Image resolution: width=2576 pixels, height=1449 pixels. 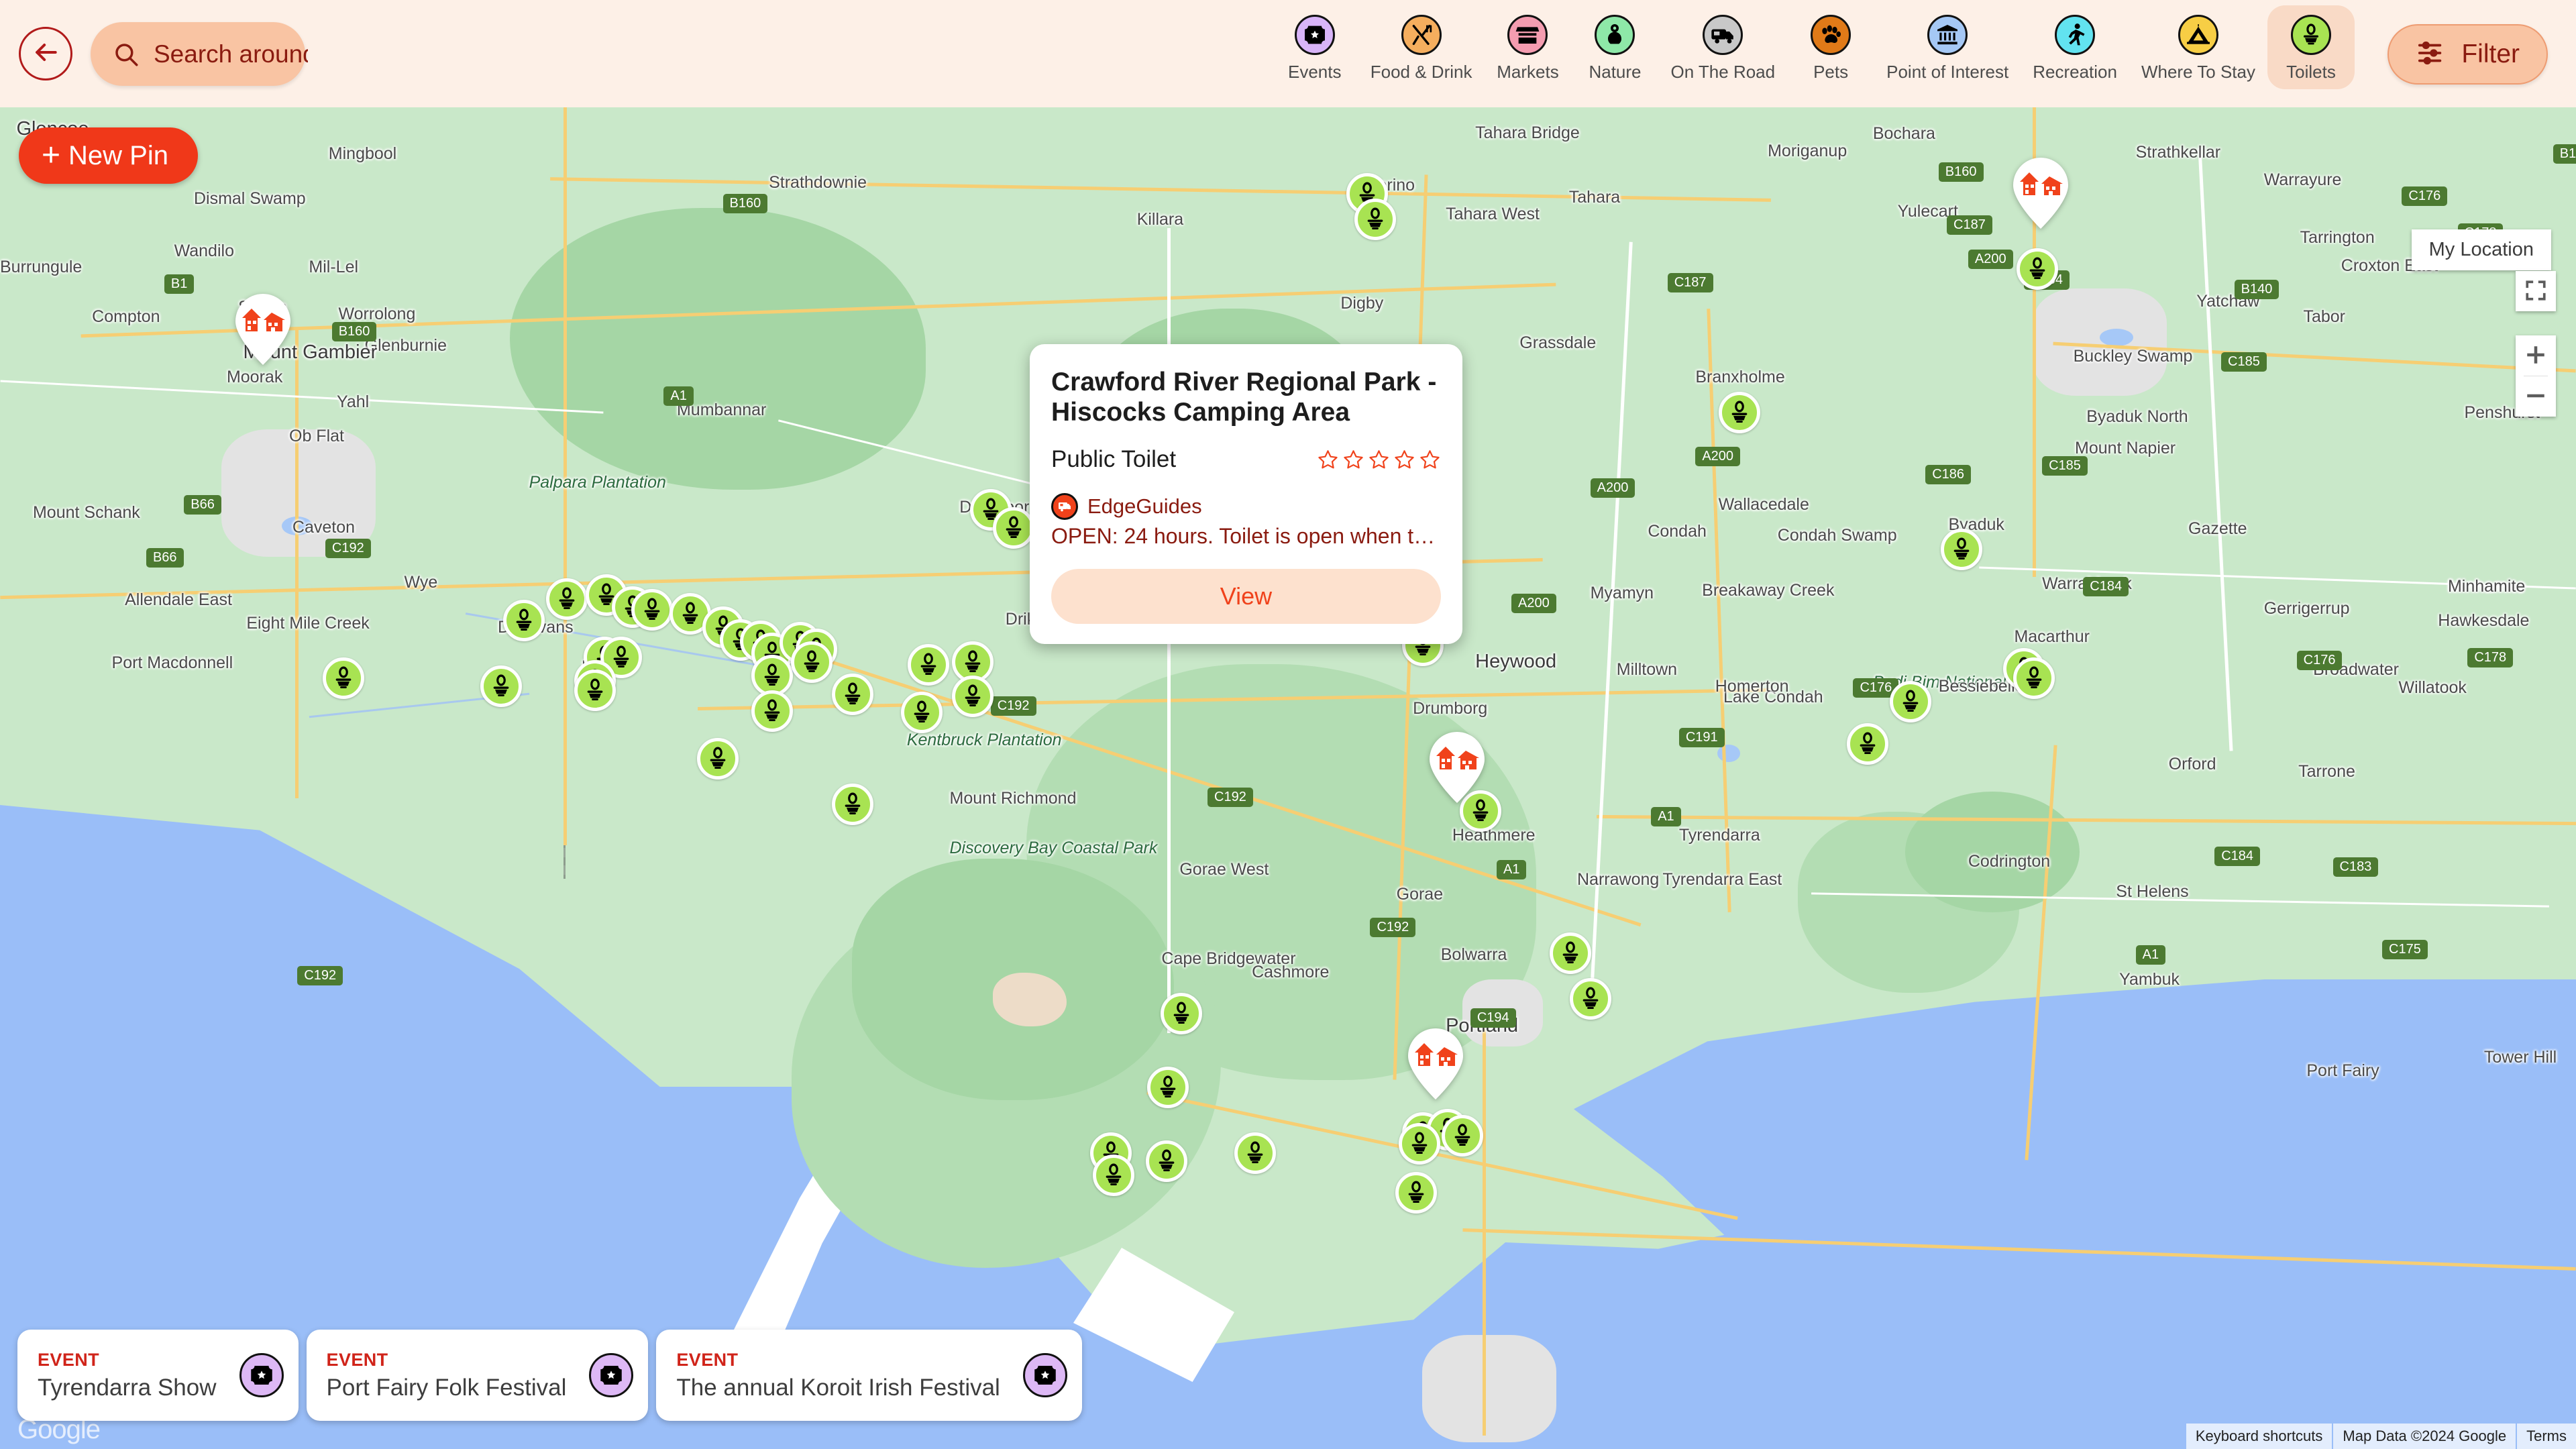 I want to click on event-card: EVENT The annual Koroit Irish Festival, so click(x=869, y=1375).